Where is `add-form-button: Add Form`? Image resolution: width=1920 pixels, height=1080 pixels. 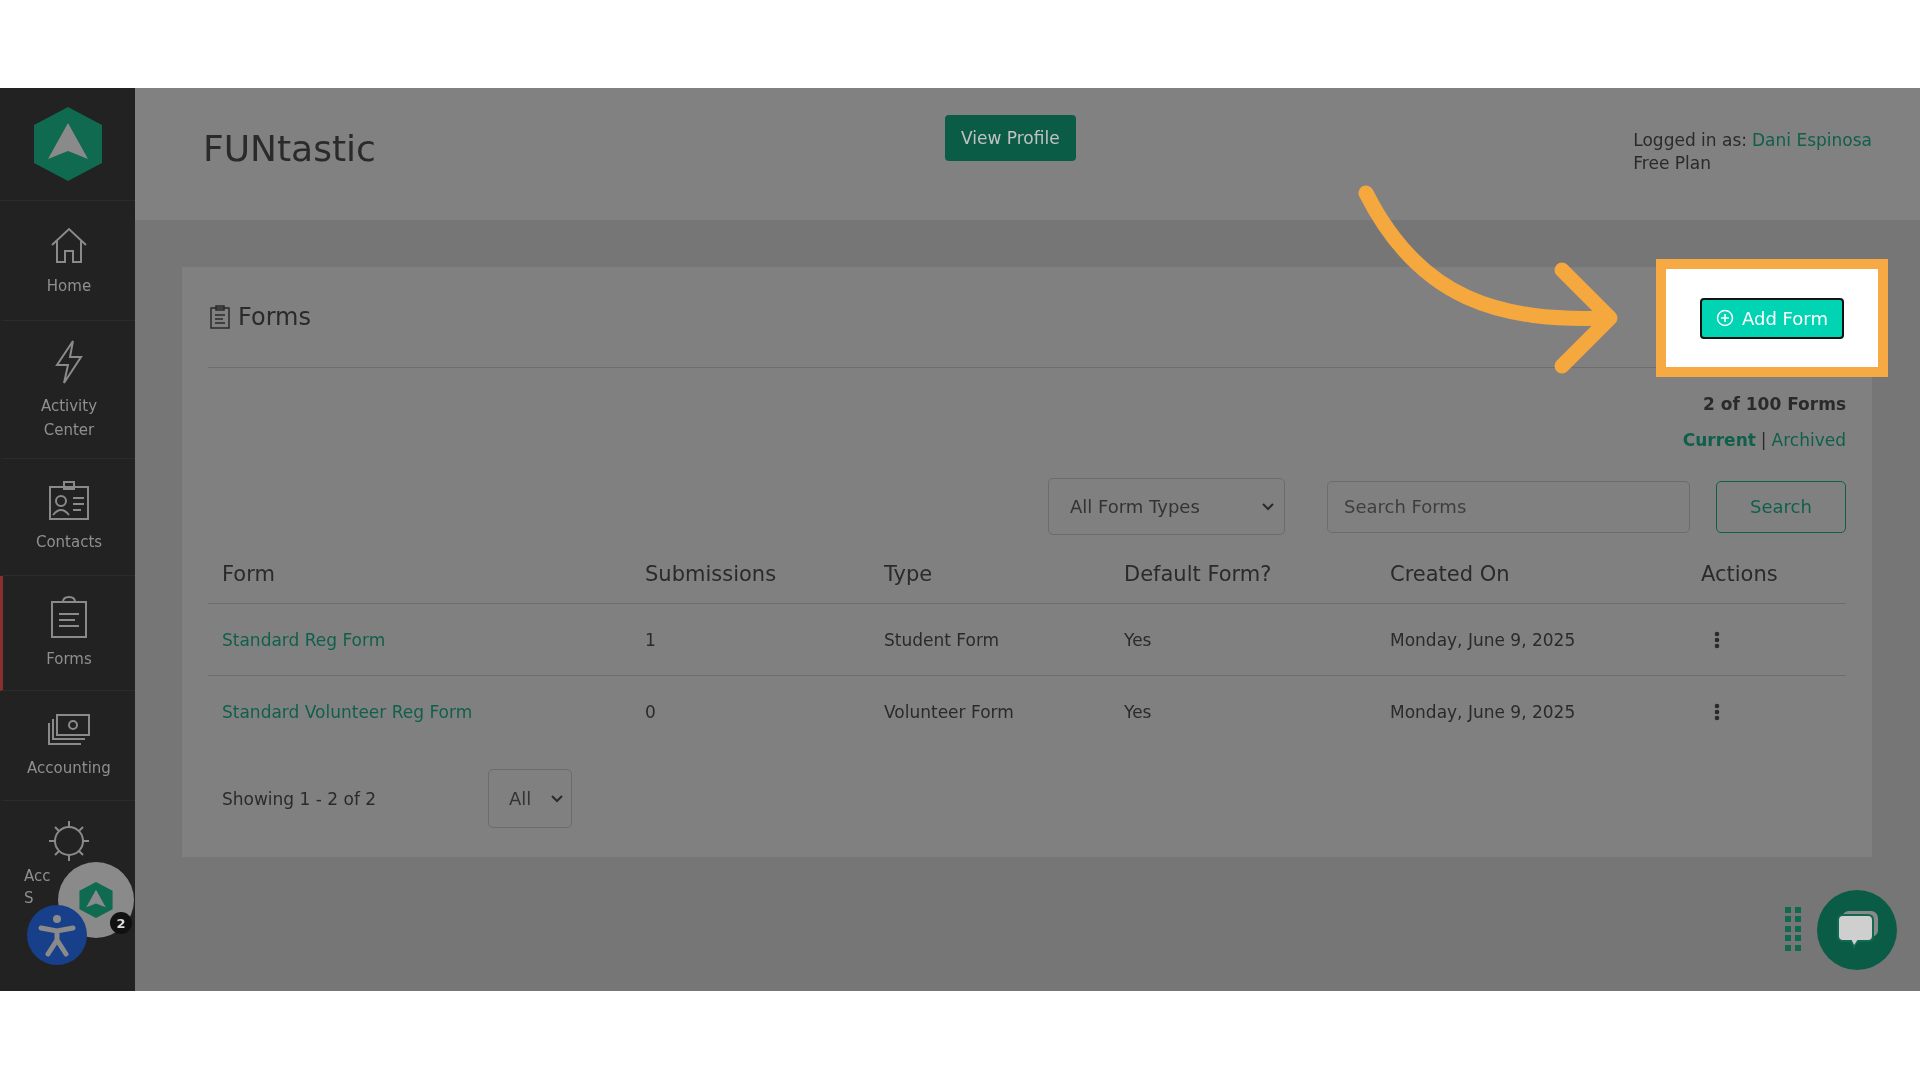 add-form-button: Add Form is located at coordinates (1772, 318).